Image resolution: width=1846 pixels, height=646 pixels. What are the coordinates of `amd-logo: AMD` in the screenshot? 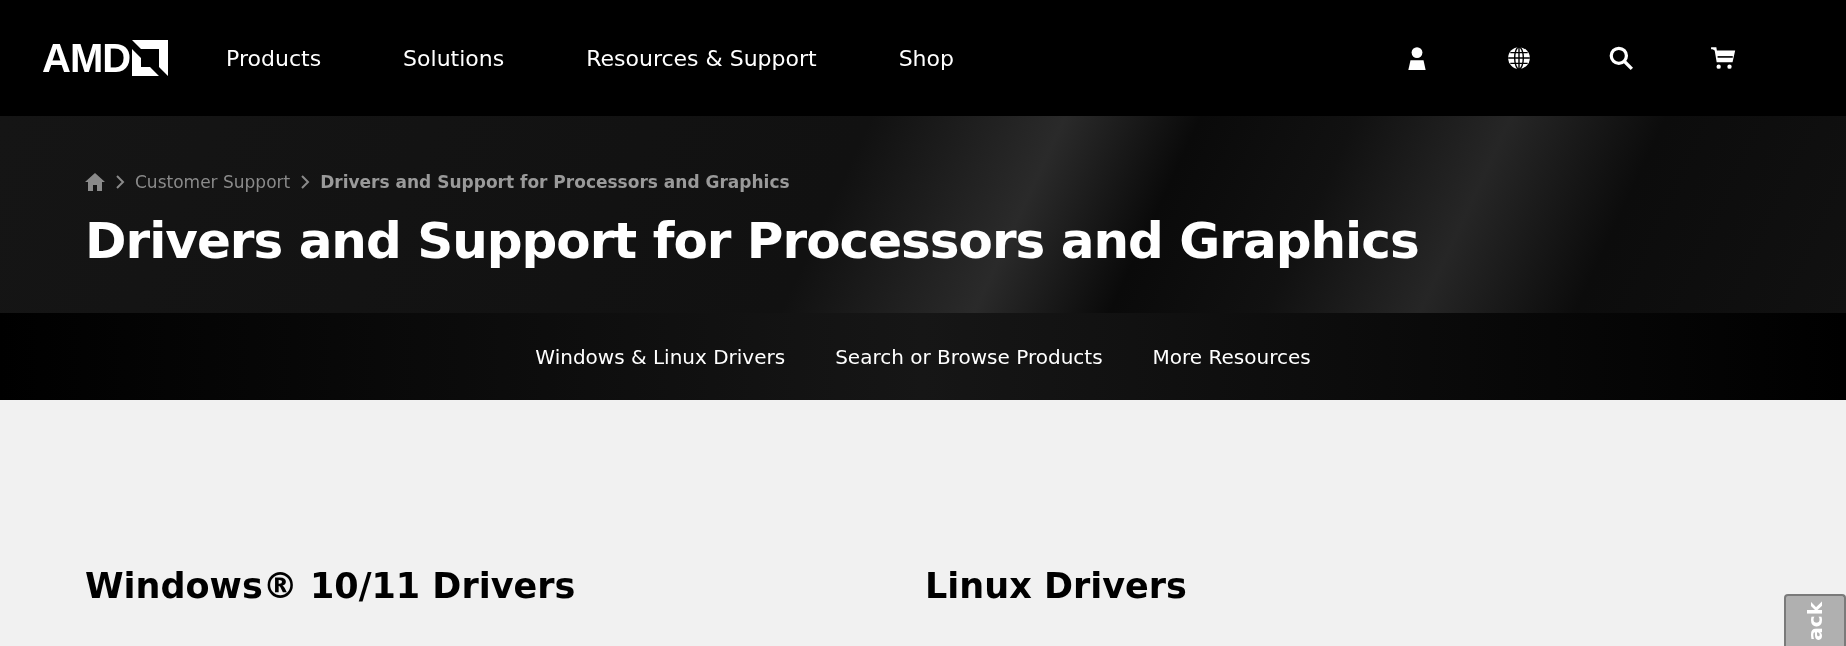 It's located at (105, 58).